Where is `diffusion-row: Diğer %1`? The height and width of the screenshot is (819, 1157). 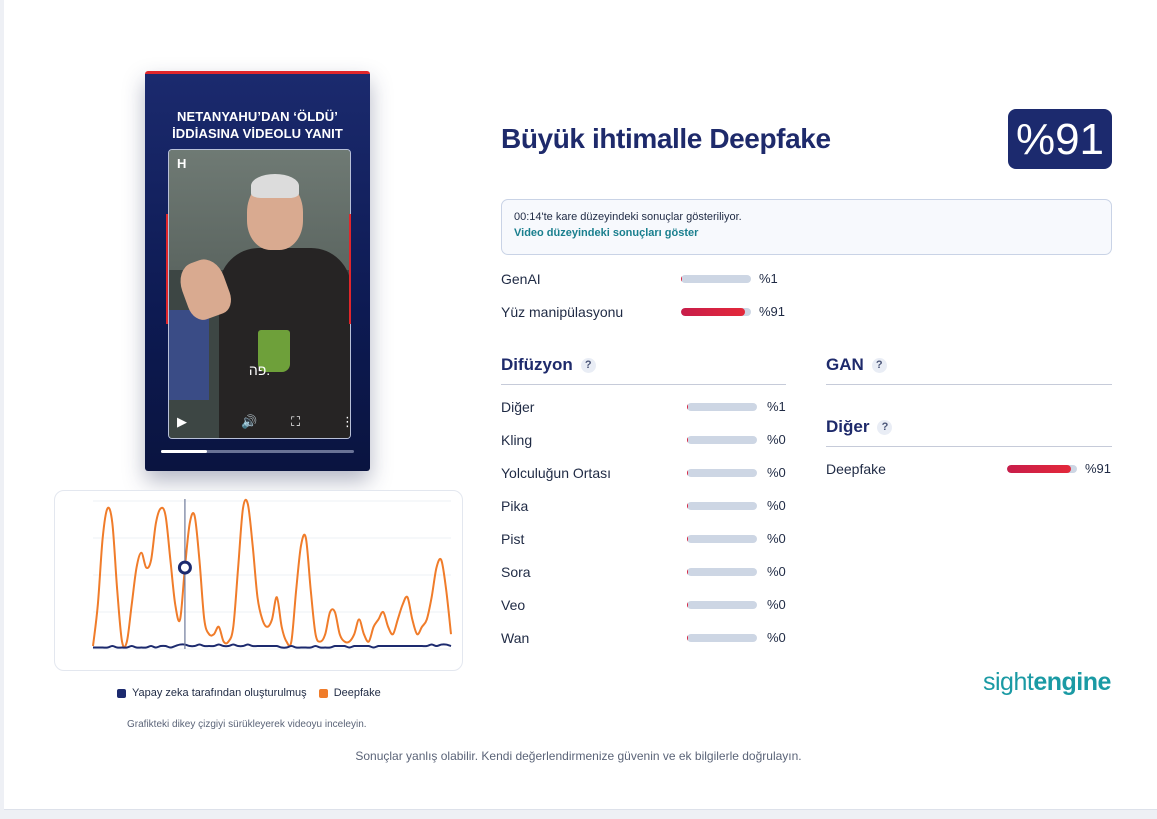
diffusion-row: Diğer %1 is located at coordinates (646, 407).